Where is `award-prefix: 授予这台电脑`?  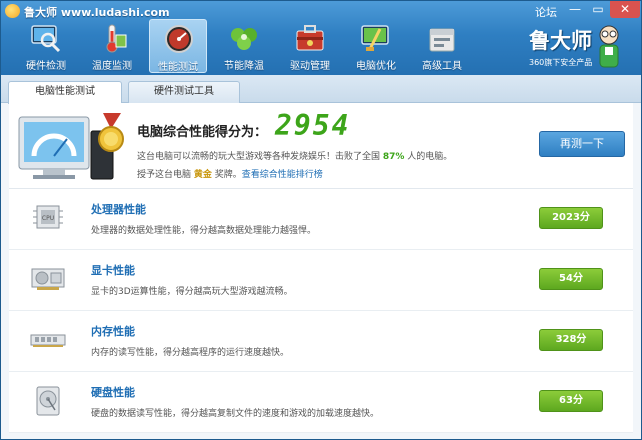
award-prefix: 授予这台电脑 is located at coordinates (165, 175).